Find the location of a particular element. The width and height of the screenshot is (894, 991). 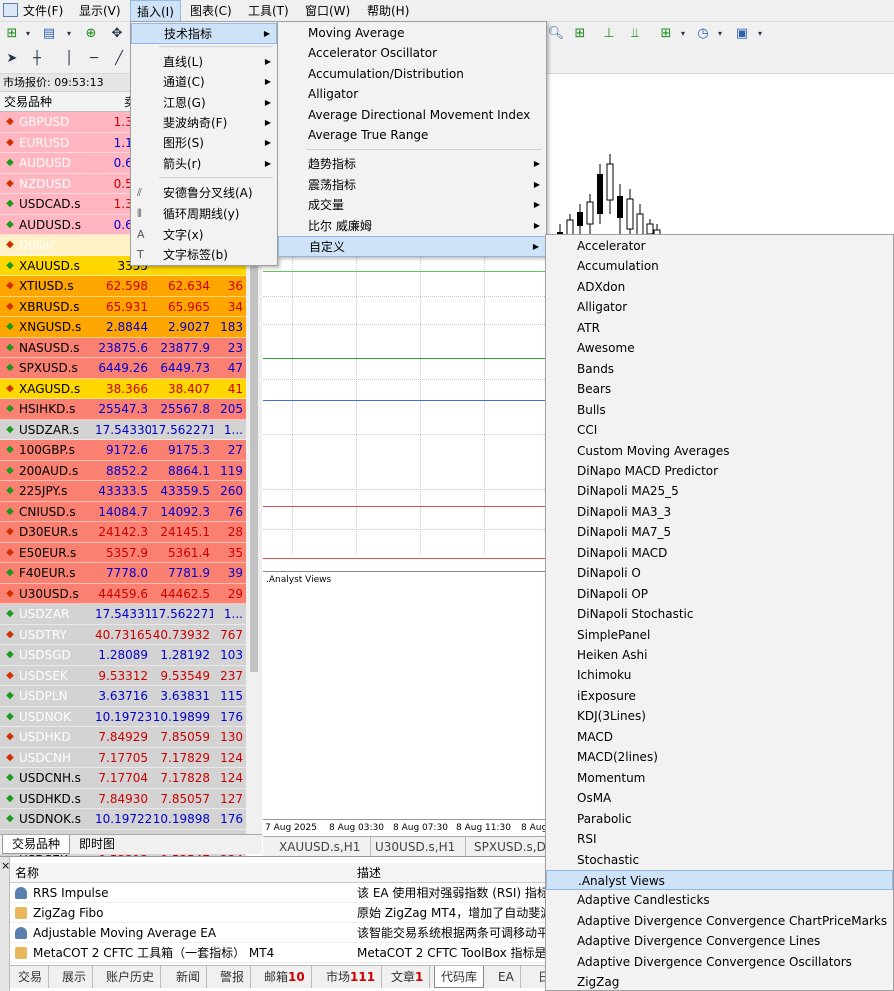

column-symbol: 交易品种 is located at coordinates (28, 102).